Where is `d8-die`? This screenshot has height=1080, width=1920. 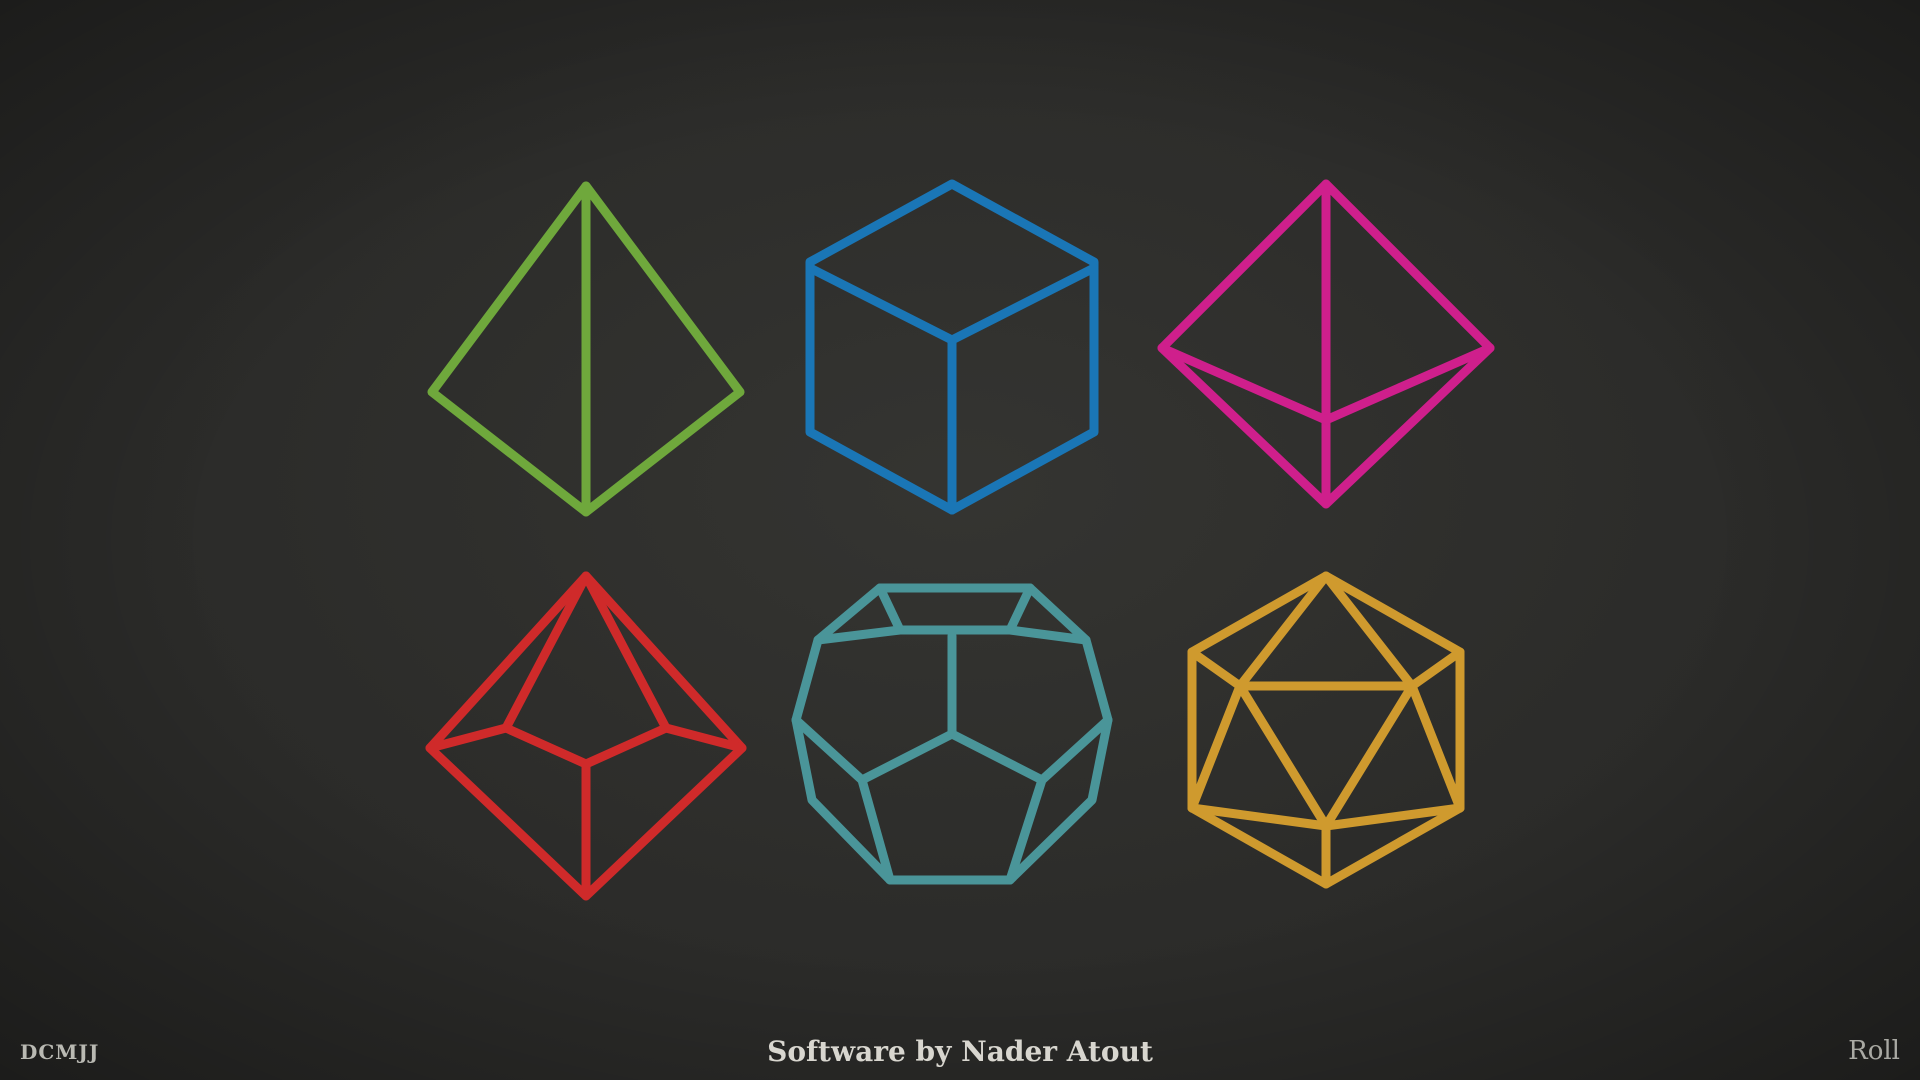 d8-die is located at coordinates (1326, 344).